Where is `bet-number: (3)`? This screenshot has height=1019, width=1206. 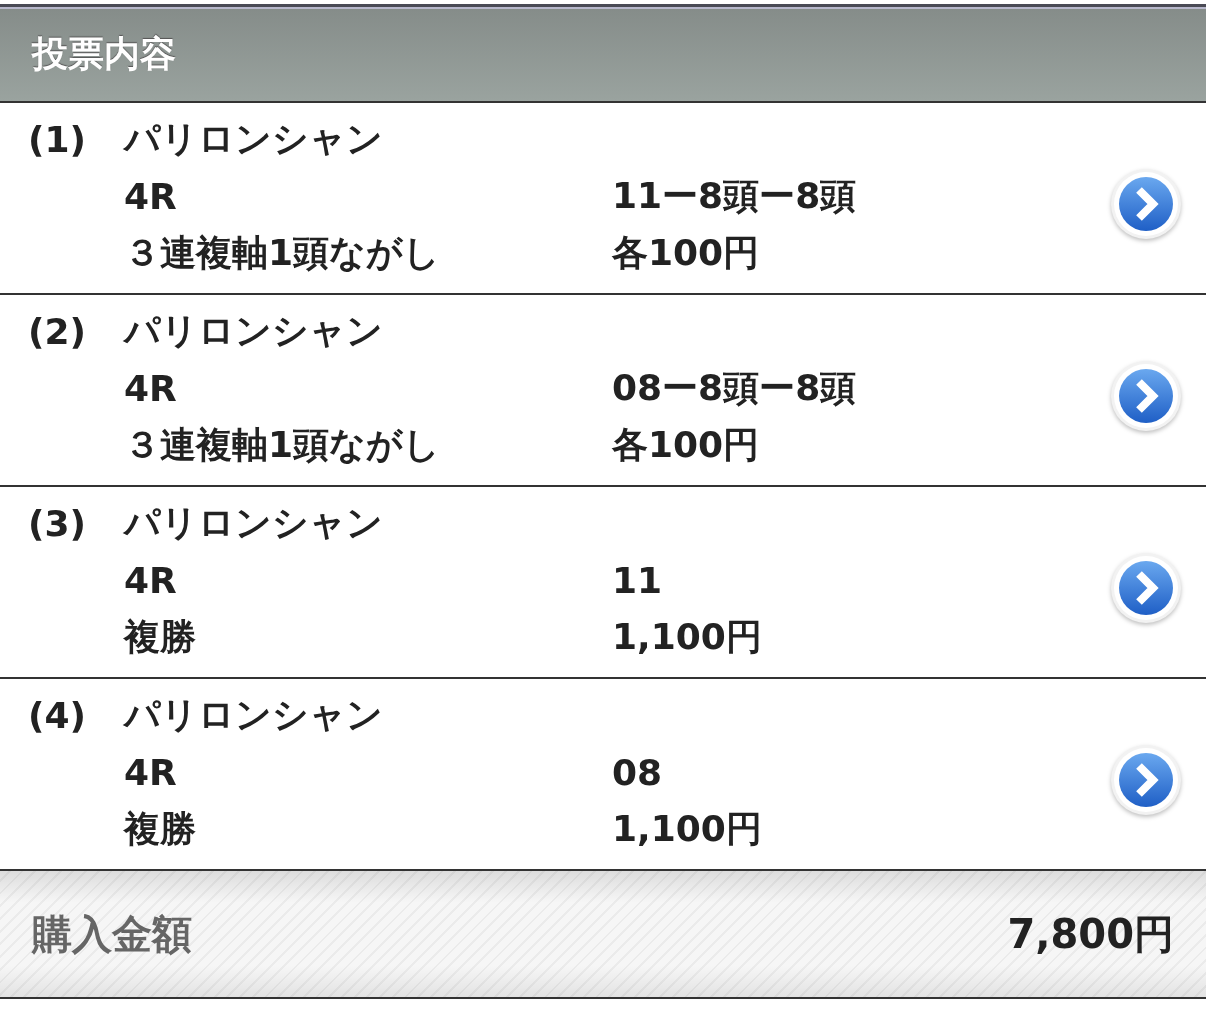 bet-number: (3) is located at coordinates (57, 523).